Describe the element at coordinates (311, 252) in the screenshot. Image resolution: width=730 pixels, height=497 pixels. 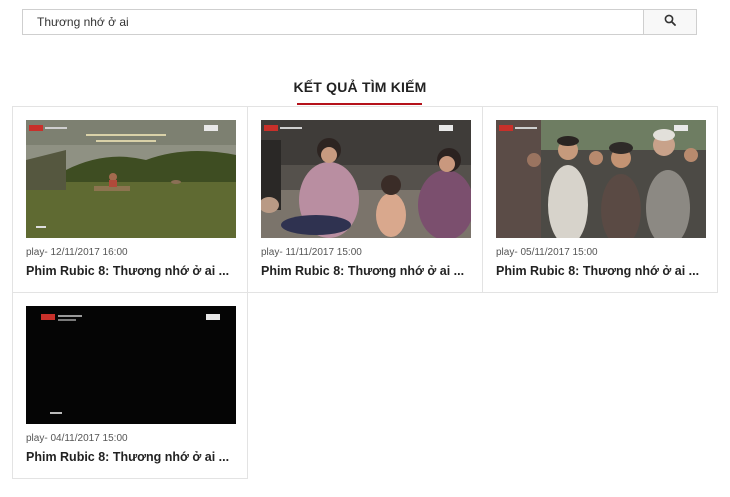
I see `result-date: play- 11/11/2017 15:00` at that location.